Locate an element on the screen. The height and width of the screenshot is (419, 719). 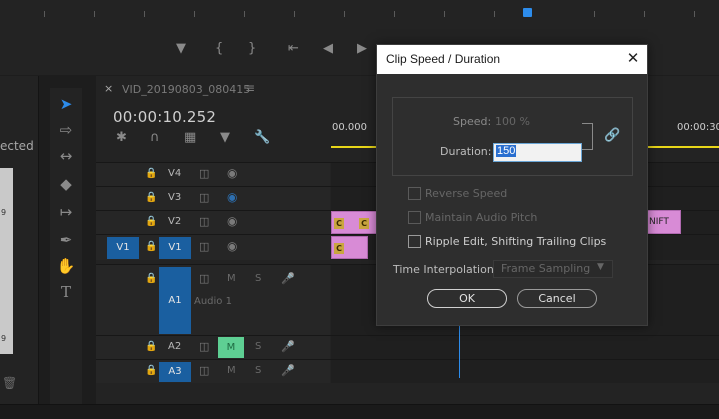
close-icon: × is located at coordinates (108, 88).